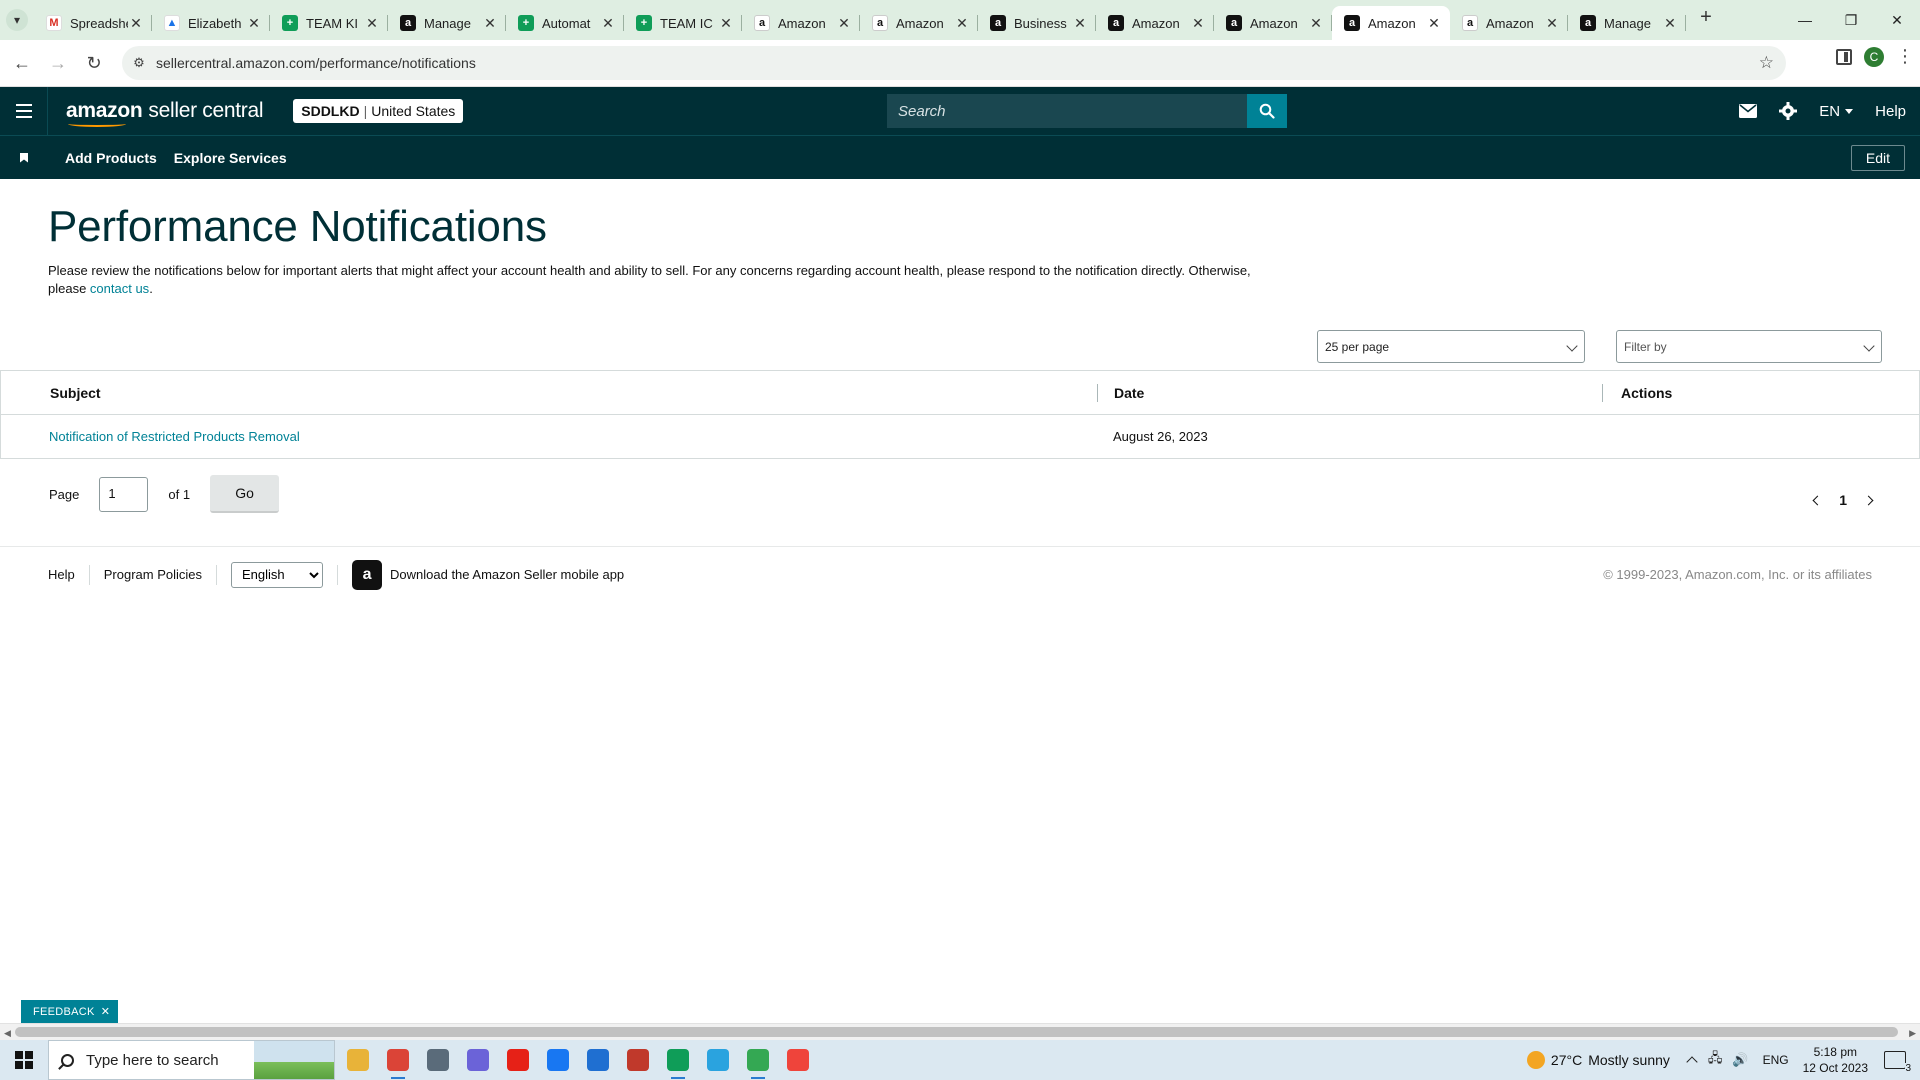  I want to click on edit-bookmarks-button: Edit, so click(1877, 158).